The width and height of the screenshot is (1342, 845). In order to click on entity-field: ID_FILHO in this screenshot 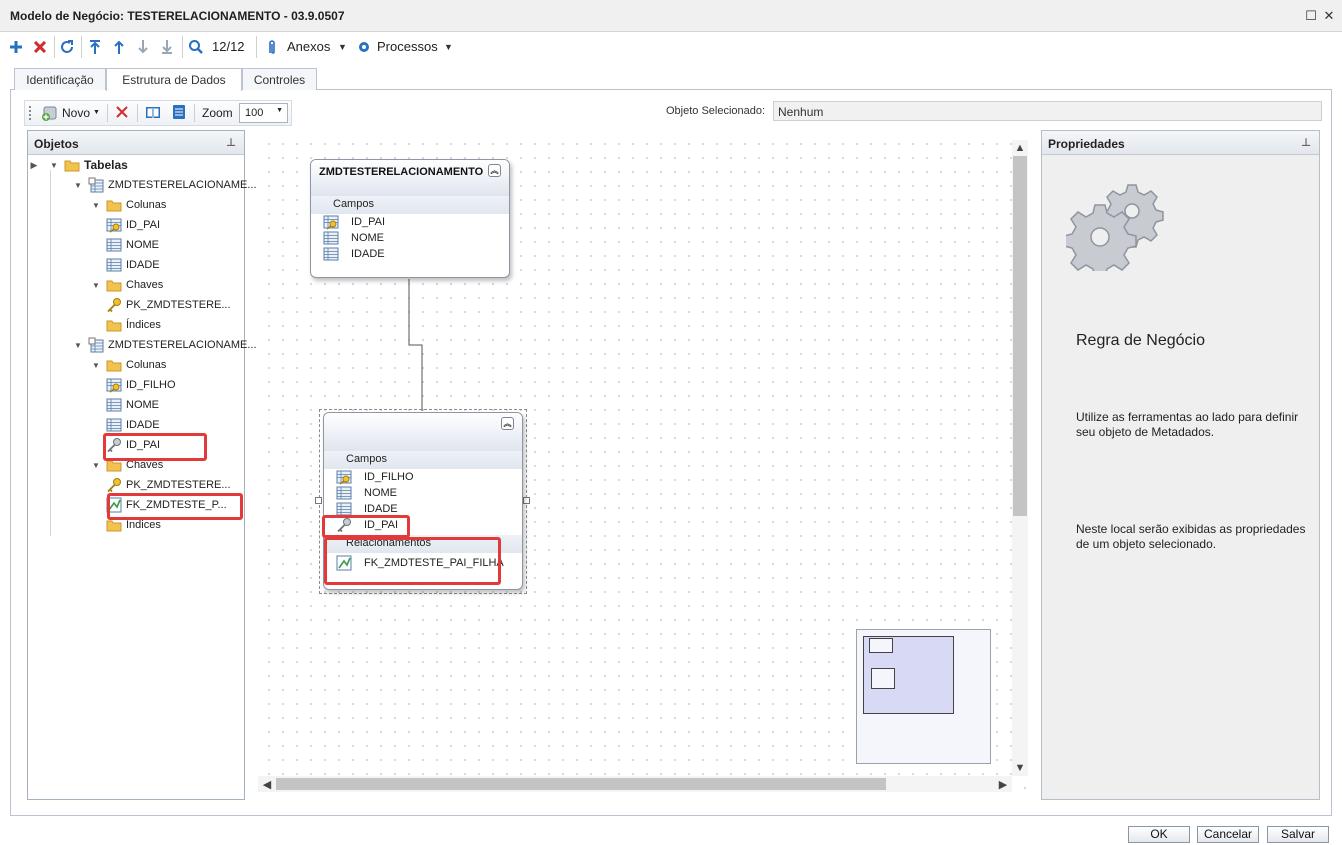, I will do `click(423, 477)`.